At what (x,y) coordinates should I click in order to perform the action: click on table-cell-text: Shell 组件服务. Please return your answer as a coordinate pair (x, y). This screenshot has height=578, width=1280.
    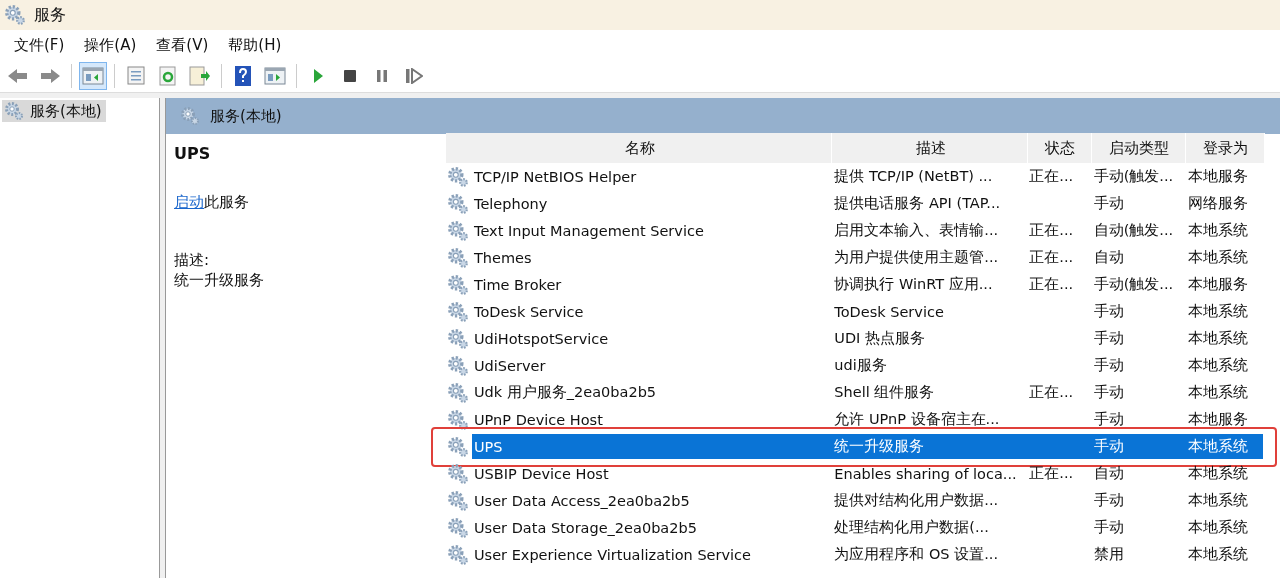
    Looking at the image, I should click on (884, 392).